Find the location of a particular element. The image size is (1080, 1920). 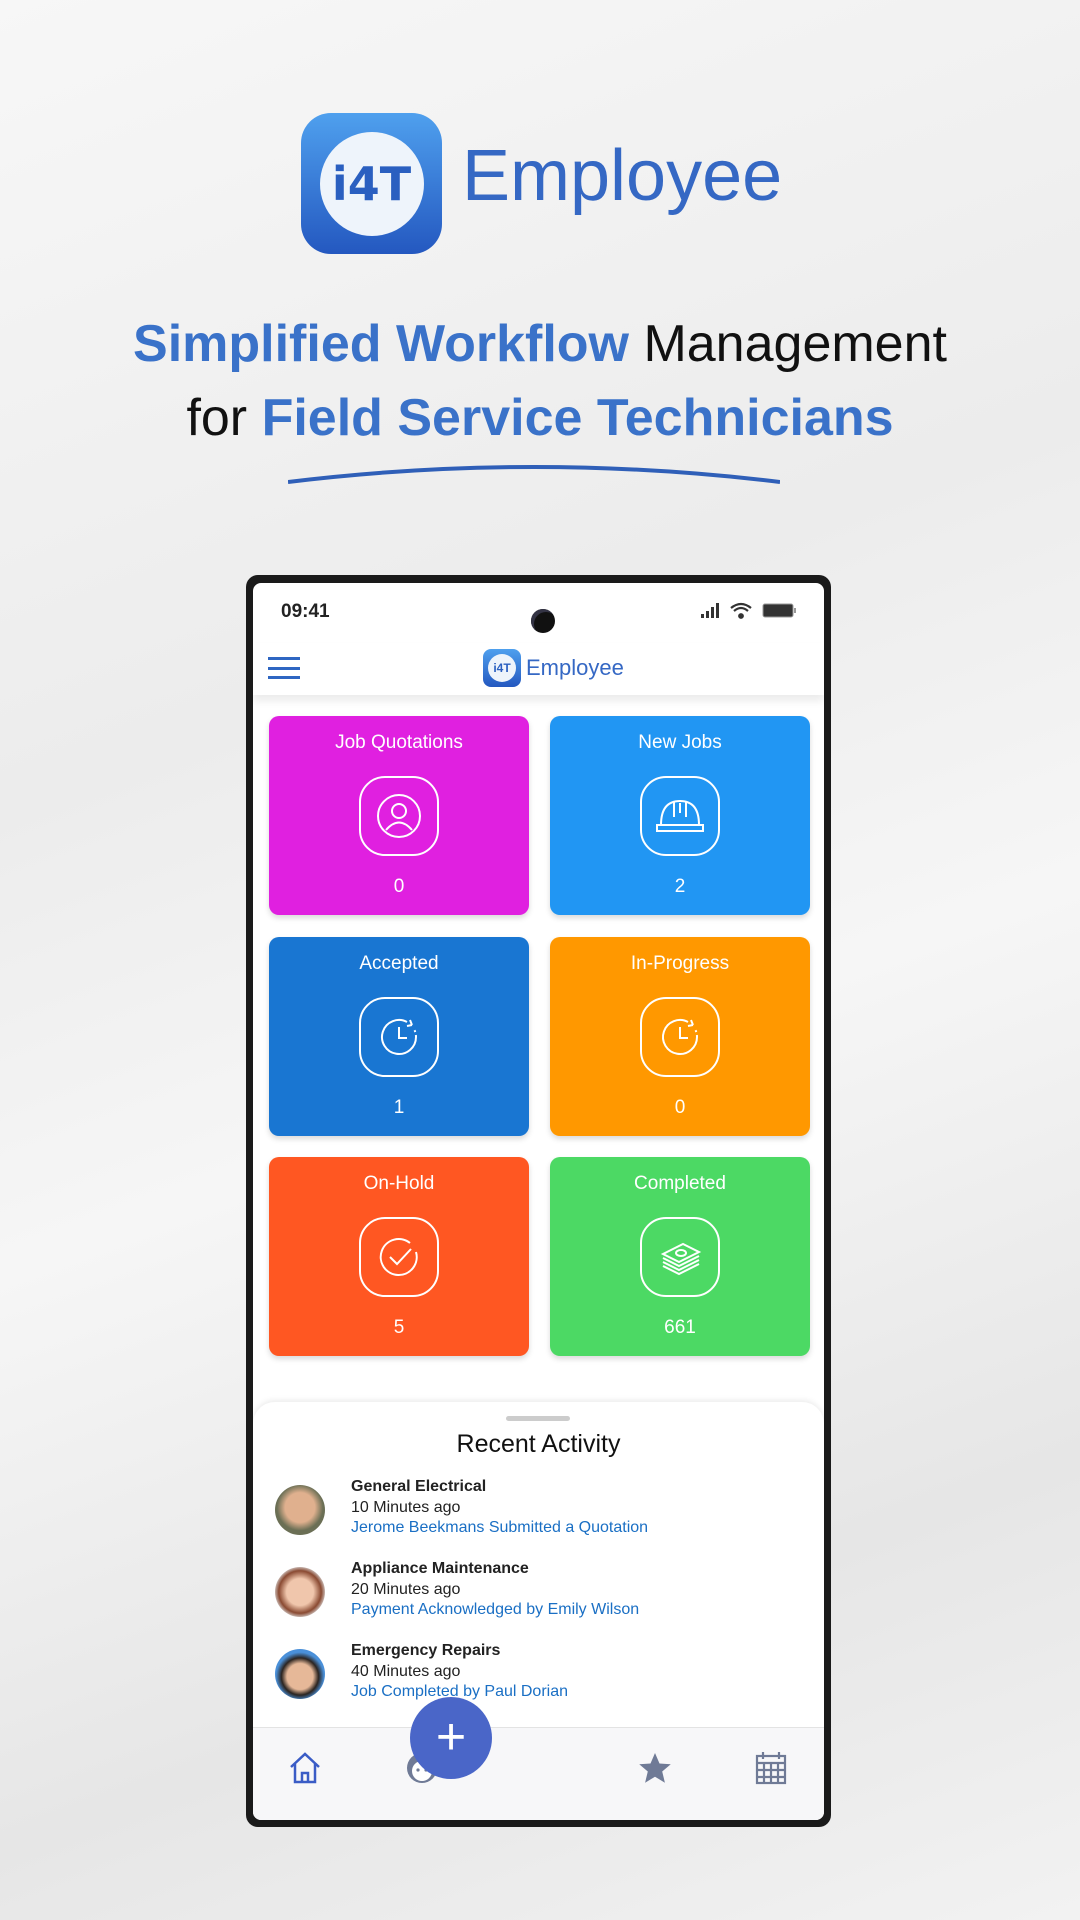

activity-time: 40 Minutes ago is located at coordinates (406, 1671).